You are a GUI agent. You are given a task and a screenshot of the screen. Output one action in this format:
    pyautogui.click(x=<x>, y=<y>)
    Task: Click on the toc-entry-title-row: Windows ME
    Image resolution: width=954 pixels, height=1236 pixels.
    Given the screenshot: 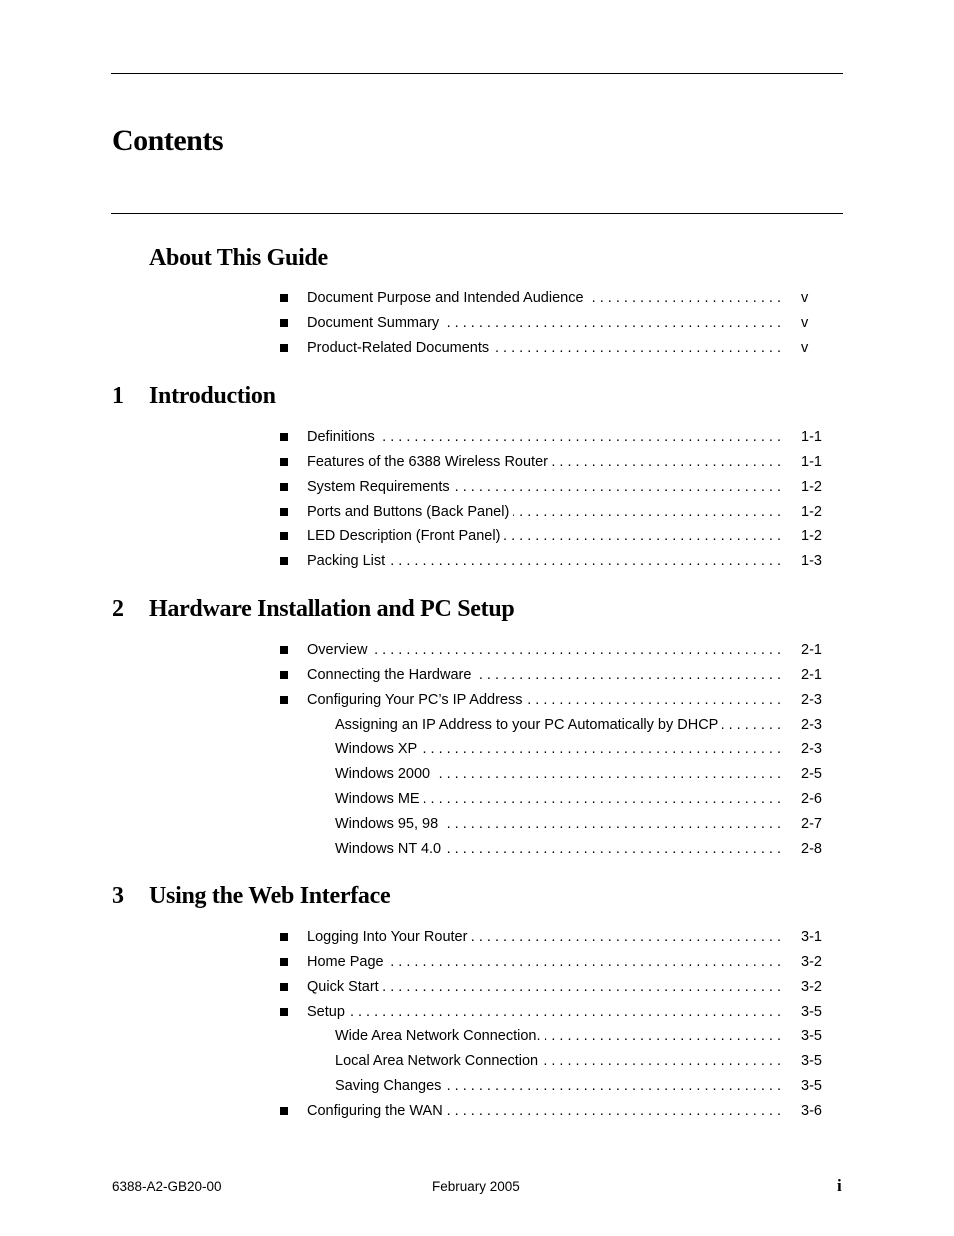 What is the action you would take?
    pyautogui.click(x=558, y=799)
    